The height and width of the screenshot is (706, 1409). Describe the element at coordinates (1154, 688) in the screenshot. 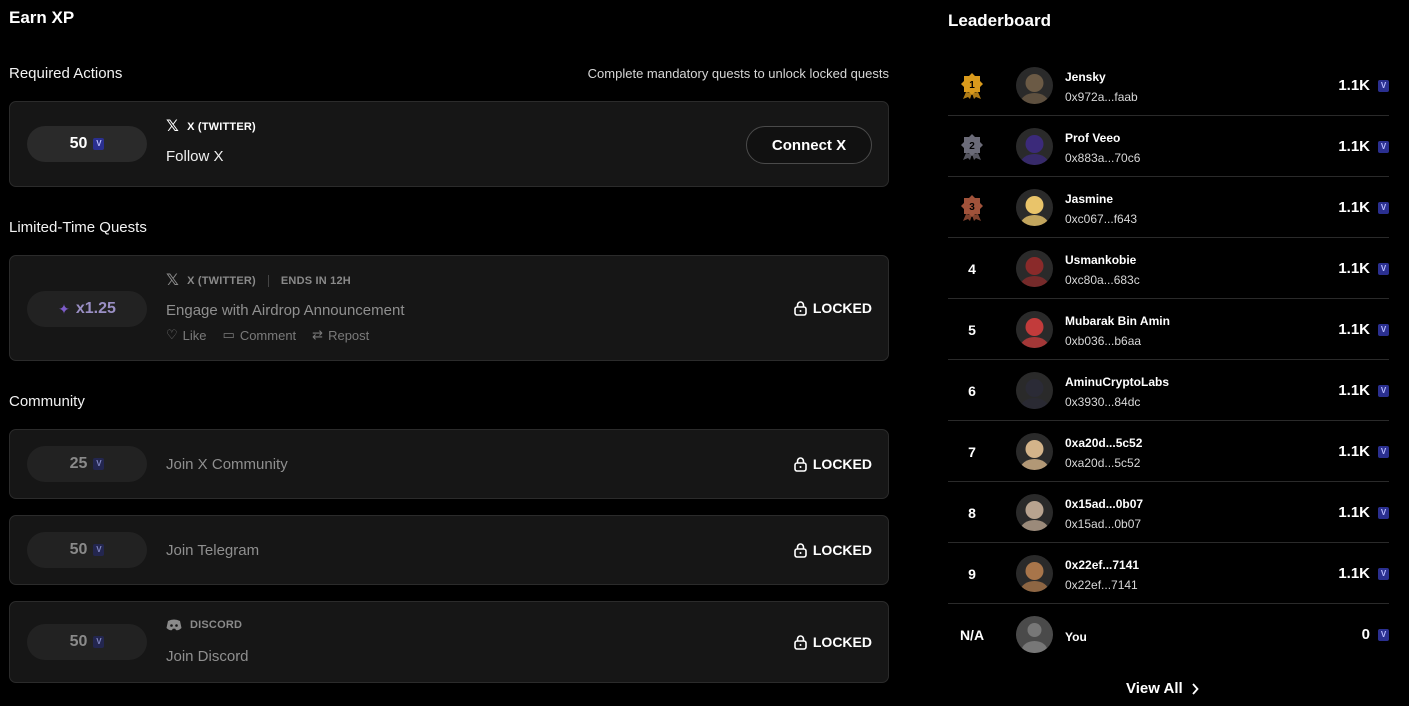

I see `view-all-label: View All` at that location.